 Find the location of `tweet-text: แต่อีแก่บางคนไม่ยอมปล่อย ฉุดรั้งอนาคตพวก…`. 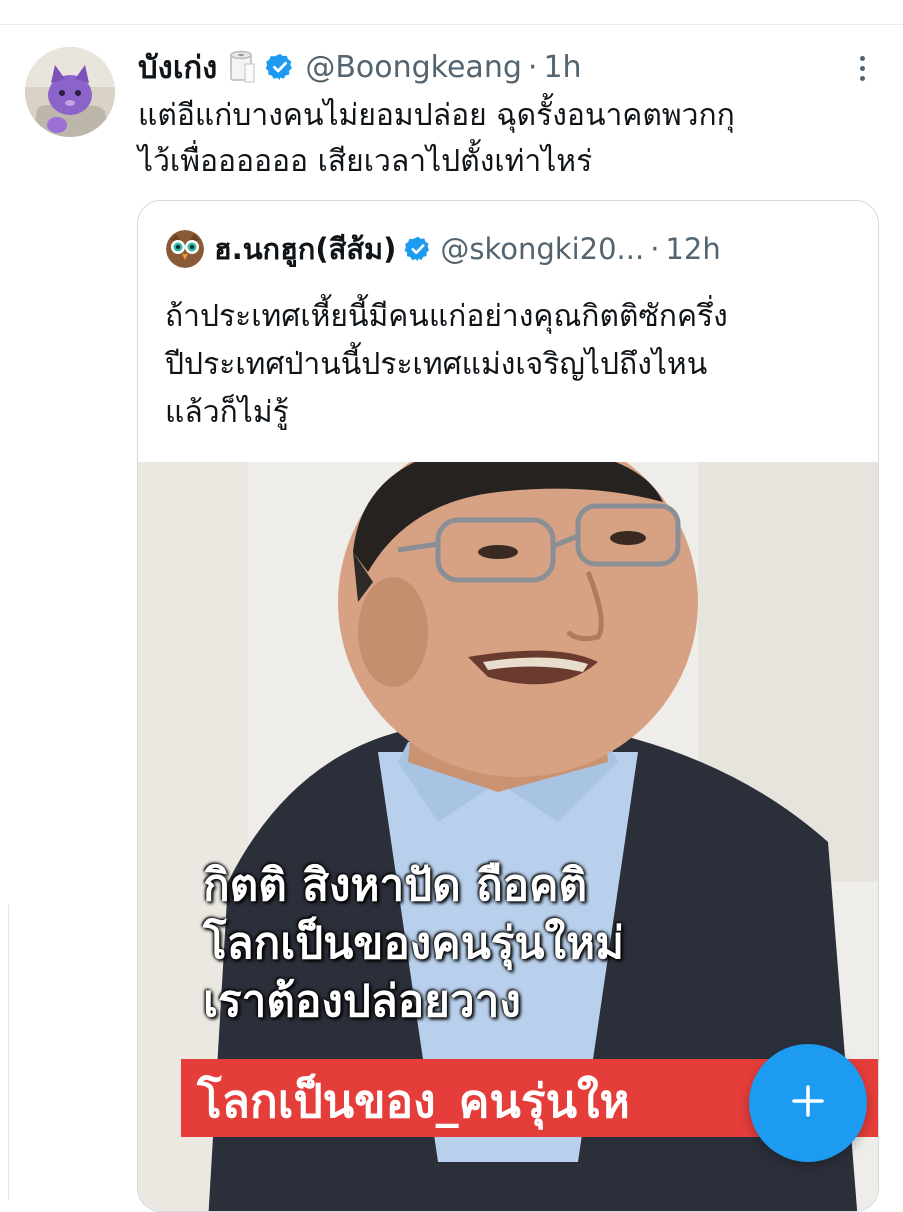

tweet-text: แต่อีแก่บางคนไม่ยอมปล่อย ฉุดรั้งอนาคตพวก… is located at coordinates (508, 139).